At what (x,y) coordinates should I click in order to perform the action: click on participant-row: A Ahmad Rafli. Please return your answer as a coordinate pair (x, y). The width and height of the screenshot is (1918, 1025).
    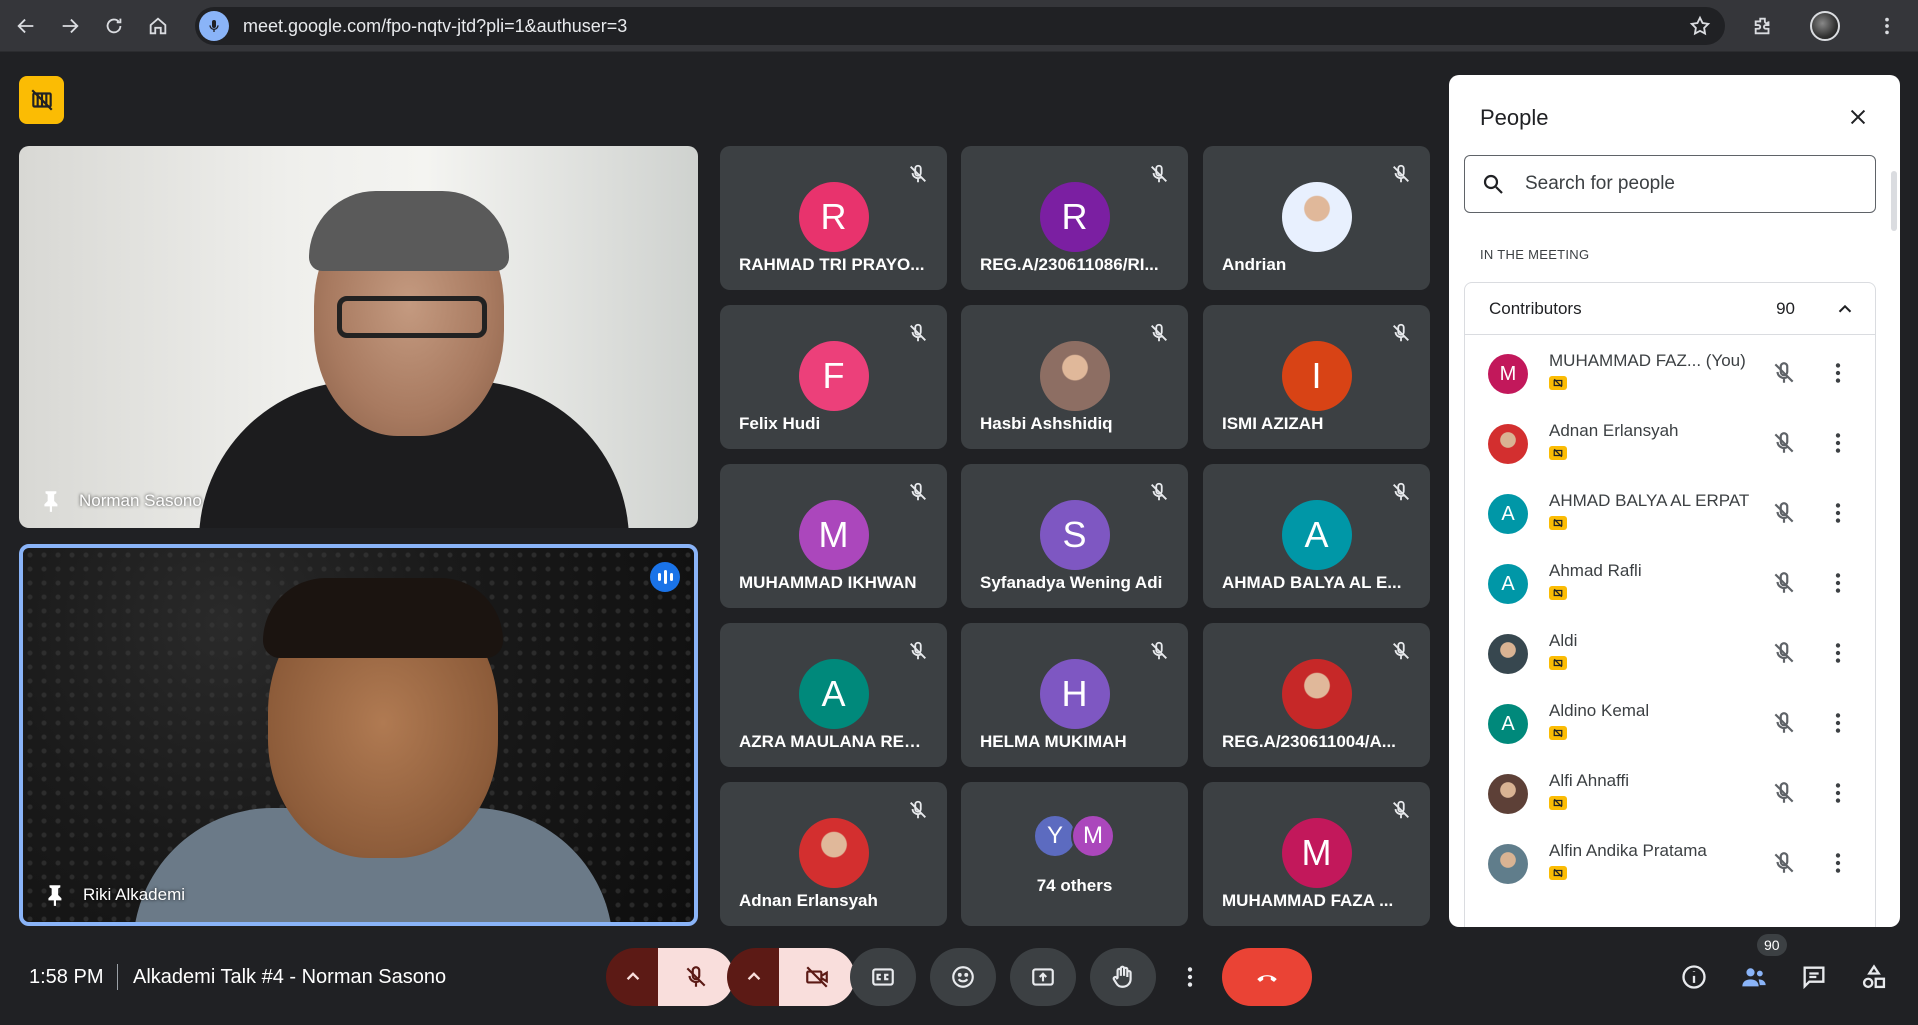
    Looking at the image, I should click on (1670, 584).